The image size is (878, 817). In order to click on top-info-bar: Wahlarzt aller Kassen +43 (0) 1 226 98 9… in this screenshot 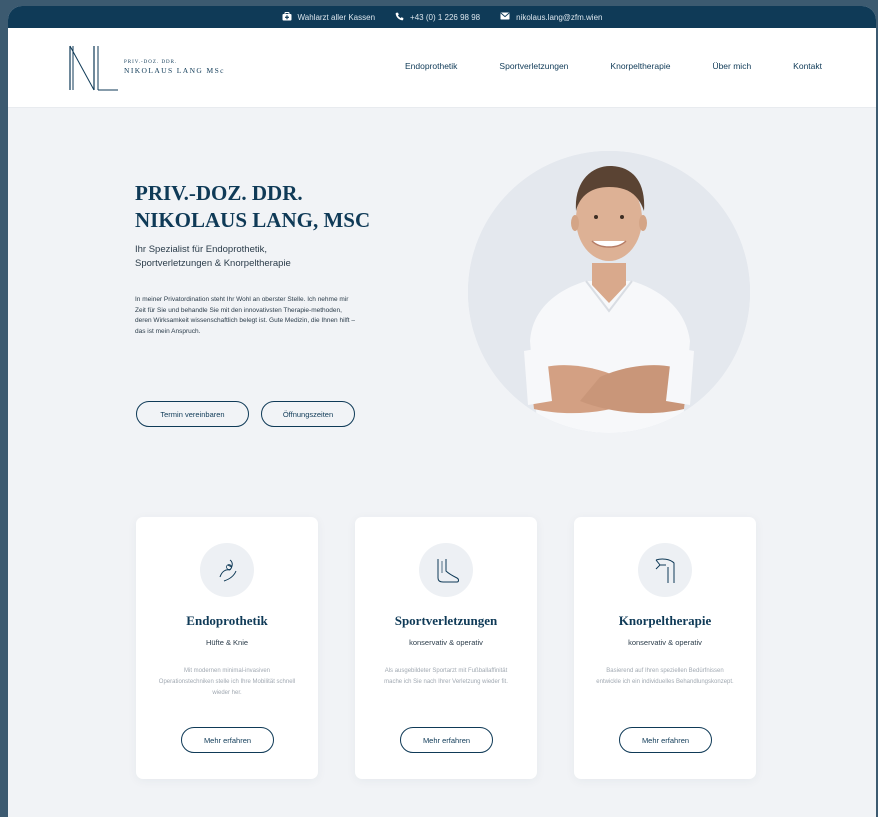, I will do `click(442, 17)`.